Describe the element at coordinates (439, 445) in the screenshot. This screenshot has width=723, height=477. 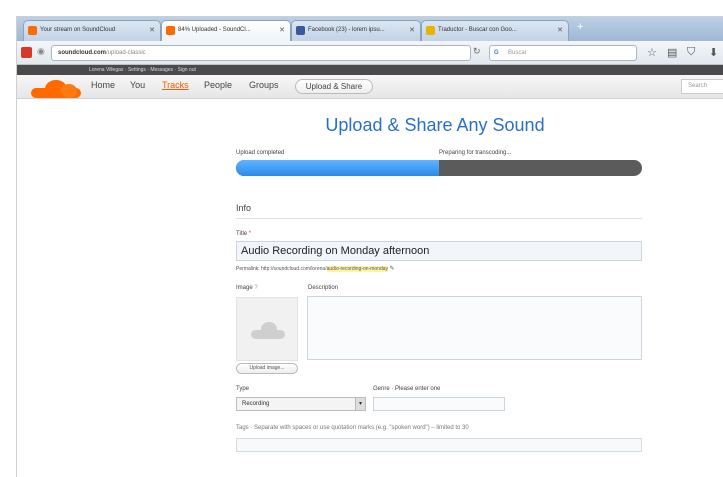
I see `tags-input` at that location.